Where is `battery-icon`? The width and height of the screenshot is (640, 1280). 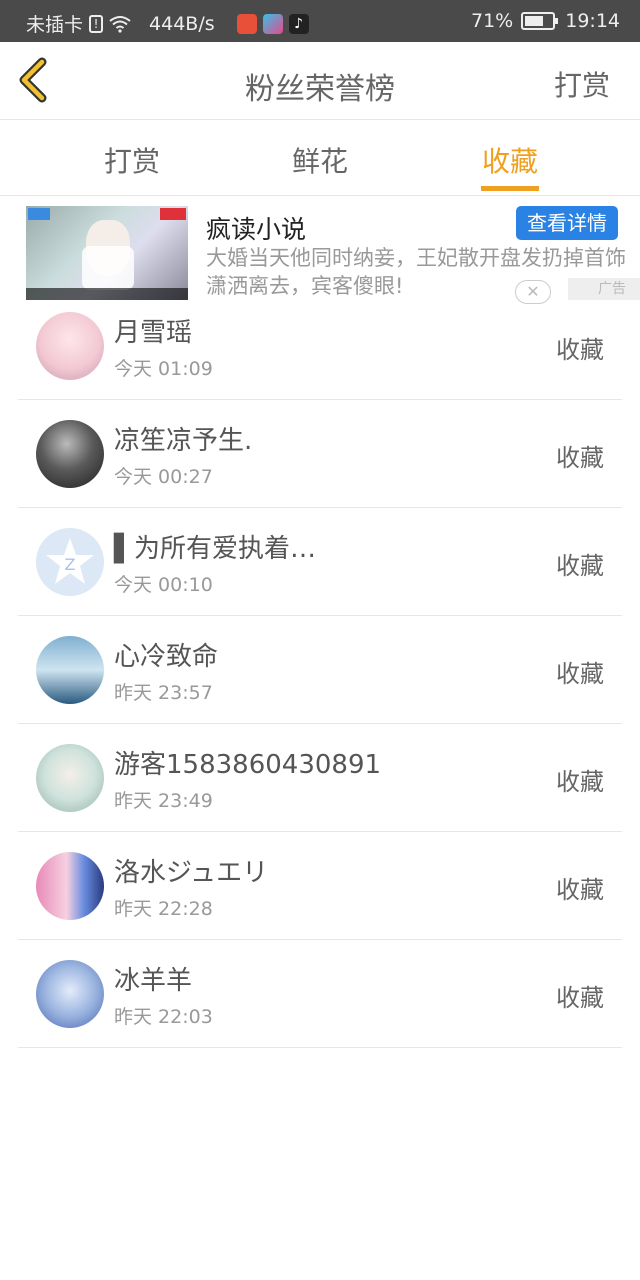 battery-icon is located at coordinates (540, 21).